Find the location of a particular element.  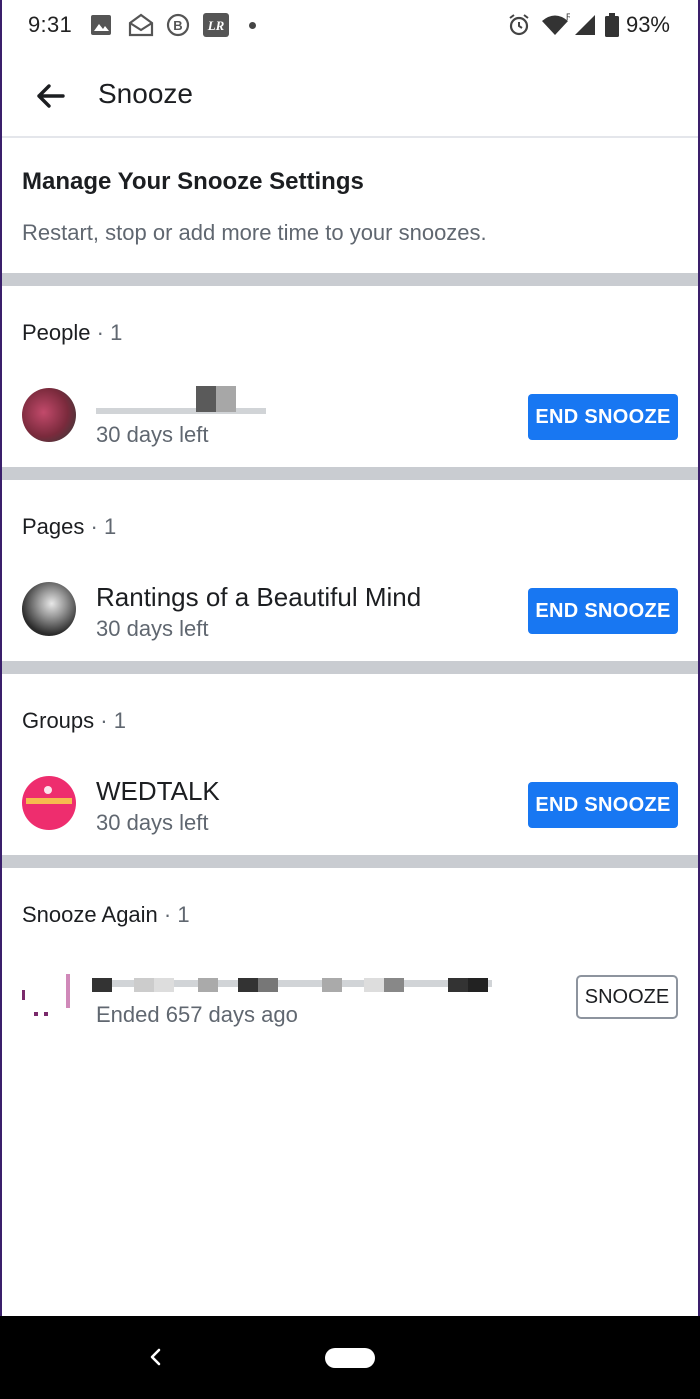

person-avatar is located at coordinates (49, 415).